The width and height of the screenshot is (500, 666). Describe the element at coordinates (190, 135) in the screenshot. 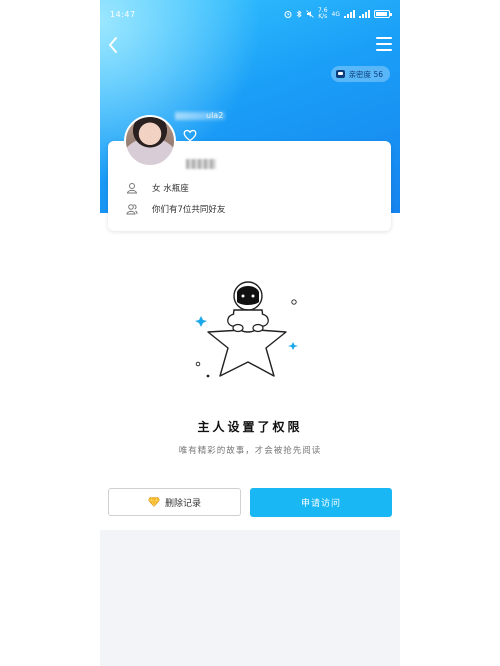

I see `heart-icon` at that location.